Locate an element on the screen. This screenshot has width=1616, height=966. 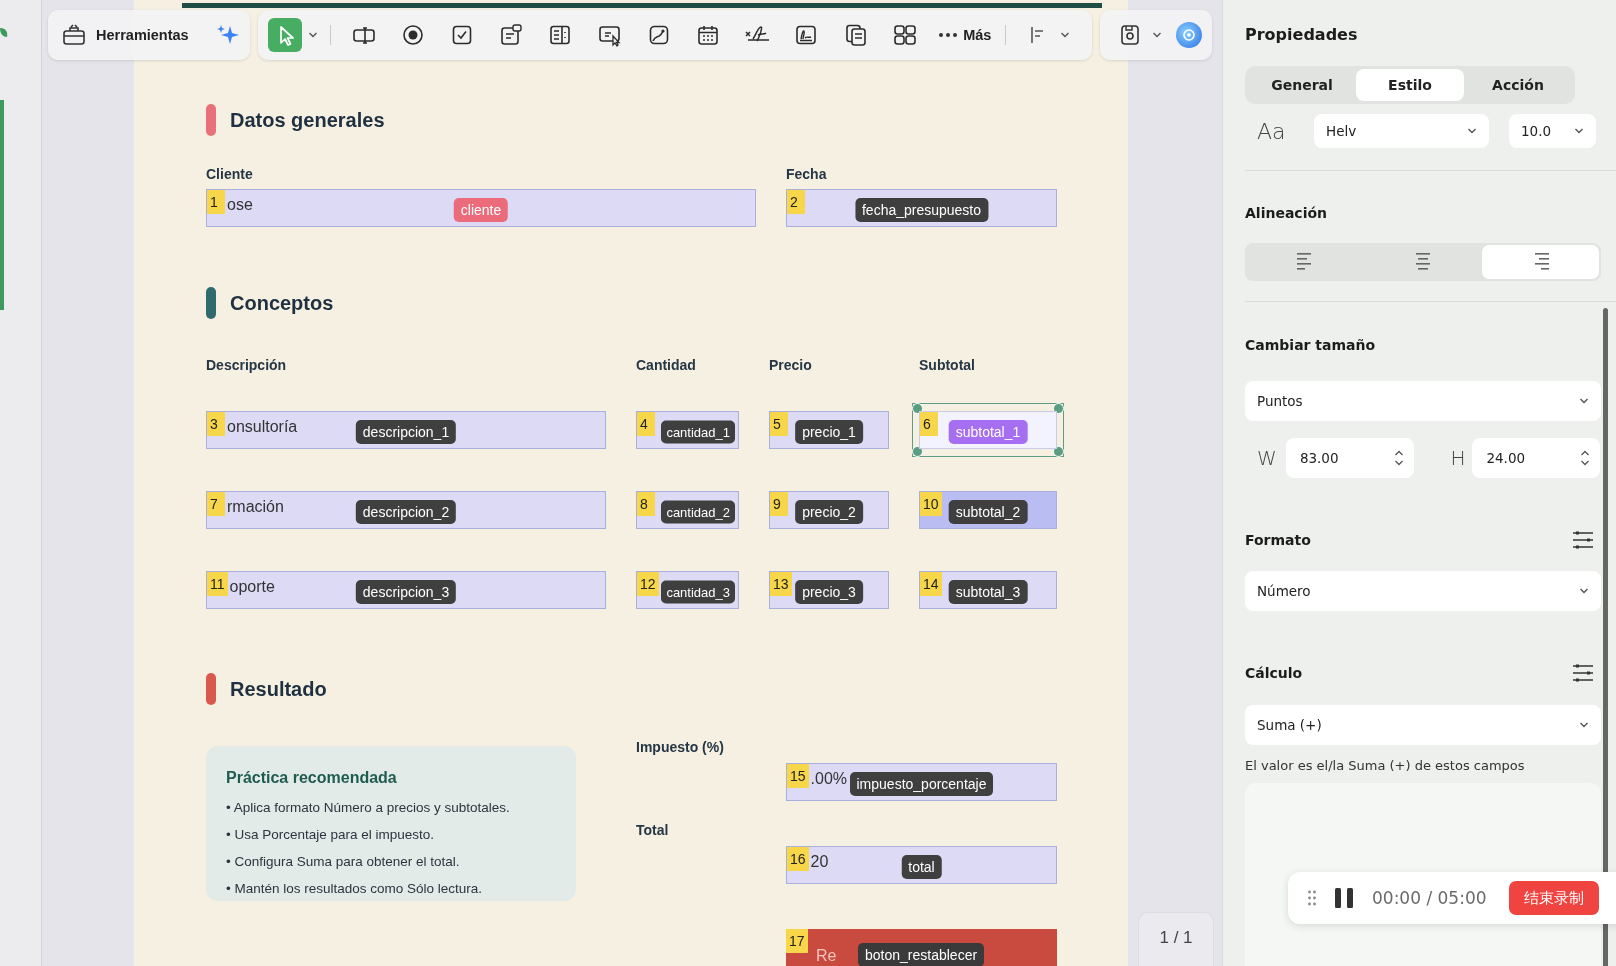
field-tag: fecha_presupuesto is located at coordinates (921, 210).